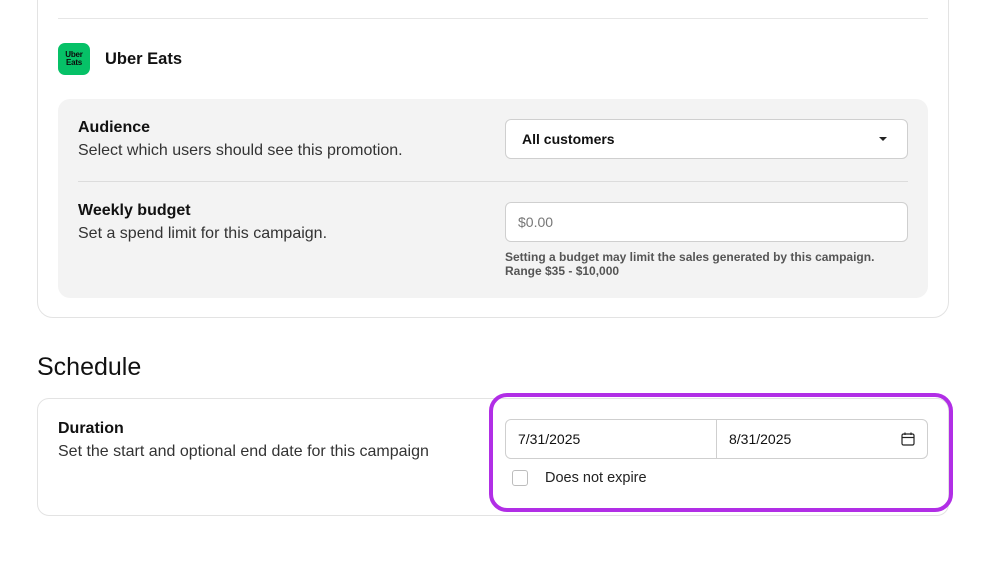 The image size is (985, 562). What do you see at coordinates (908, 439) in the screenshot?
I see `calendar-icon` at bounding box center [908, 439].